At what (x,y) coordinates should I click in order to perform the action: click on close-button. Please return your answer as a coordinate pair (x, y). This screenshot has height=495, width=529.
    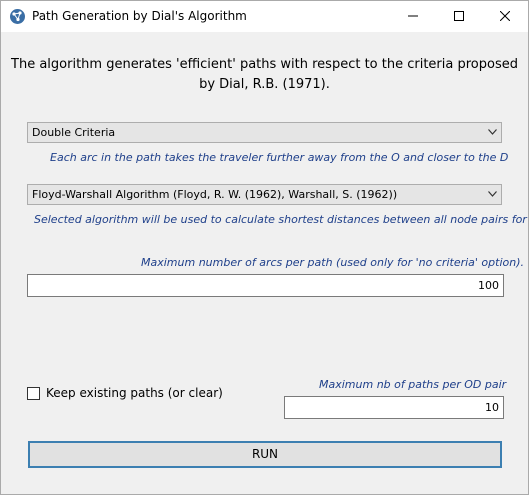
    Looking at the image, I should click on (505, 16).